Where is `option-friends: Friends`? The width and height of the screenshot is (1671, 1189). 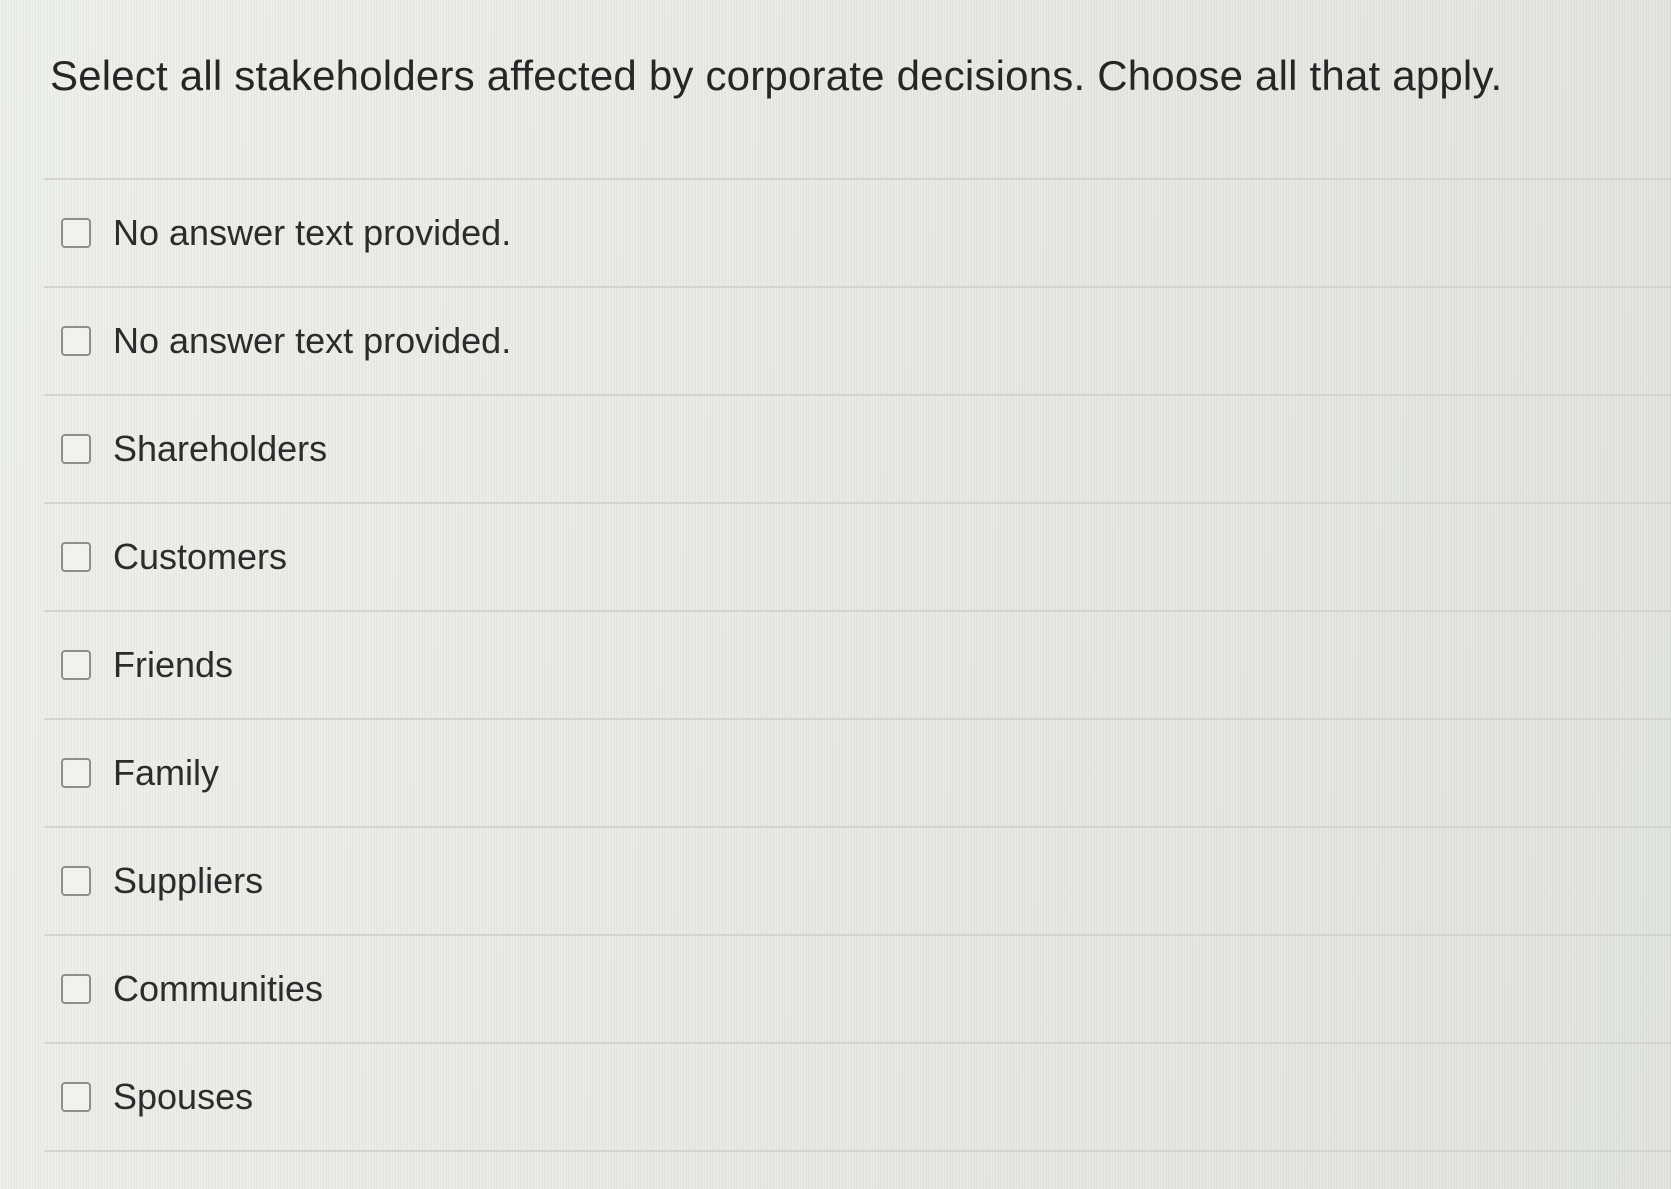 option-friends: Friends is located at coordinates (857, 664).